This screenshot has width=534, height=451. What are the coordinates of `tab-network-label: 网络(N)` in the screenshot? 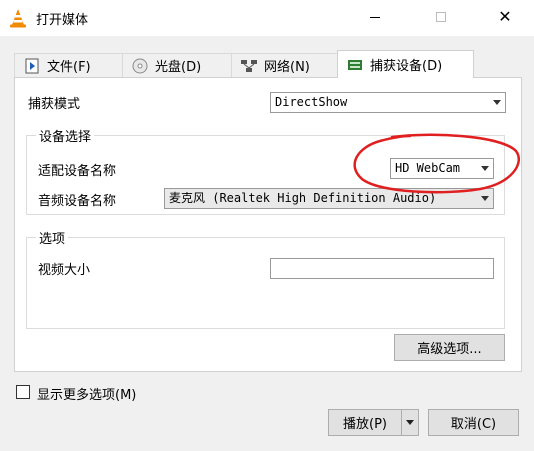 It's located at (287, 67).